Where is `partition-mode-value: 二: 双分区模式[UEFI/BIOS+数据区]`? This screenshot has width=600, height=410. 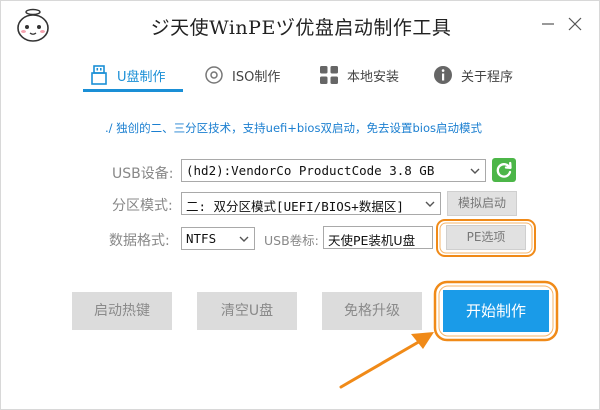
partition-mode-value: 二: 双分区模式[UEFI/BIOS+数据区] is located at coordinates (295, 206).